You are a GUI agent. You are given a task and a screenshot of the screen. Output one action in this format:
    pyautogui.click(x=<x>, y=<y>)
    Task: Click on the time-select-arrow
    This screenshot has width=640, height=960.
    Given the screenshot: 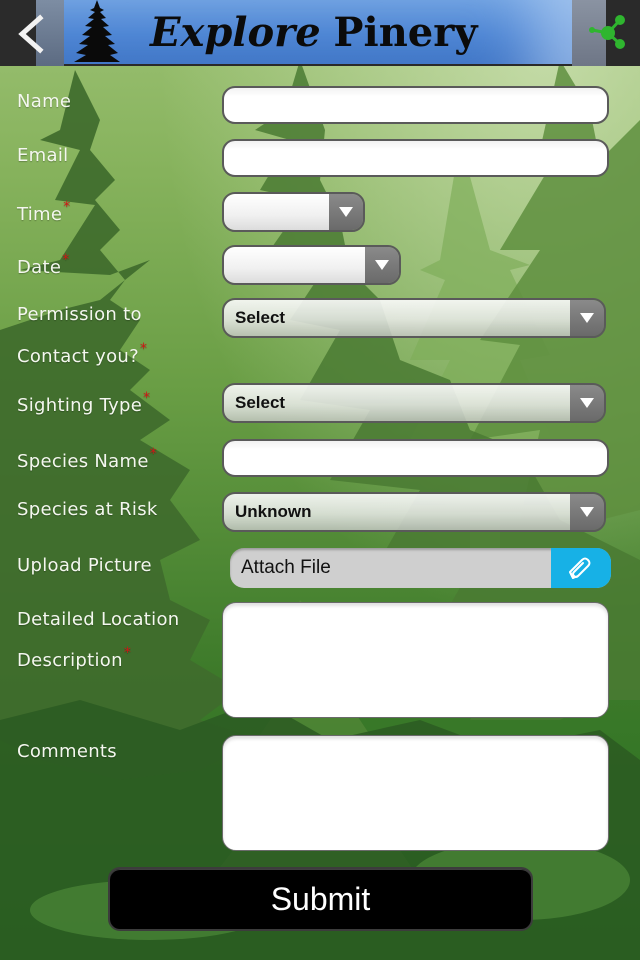 What is the action you would take?
    pyautogui.click(x=346, y=212)
    